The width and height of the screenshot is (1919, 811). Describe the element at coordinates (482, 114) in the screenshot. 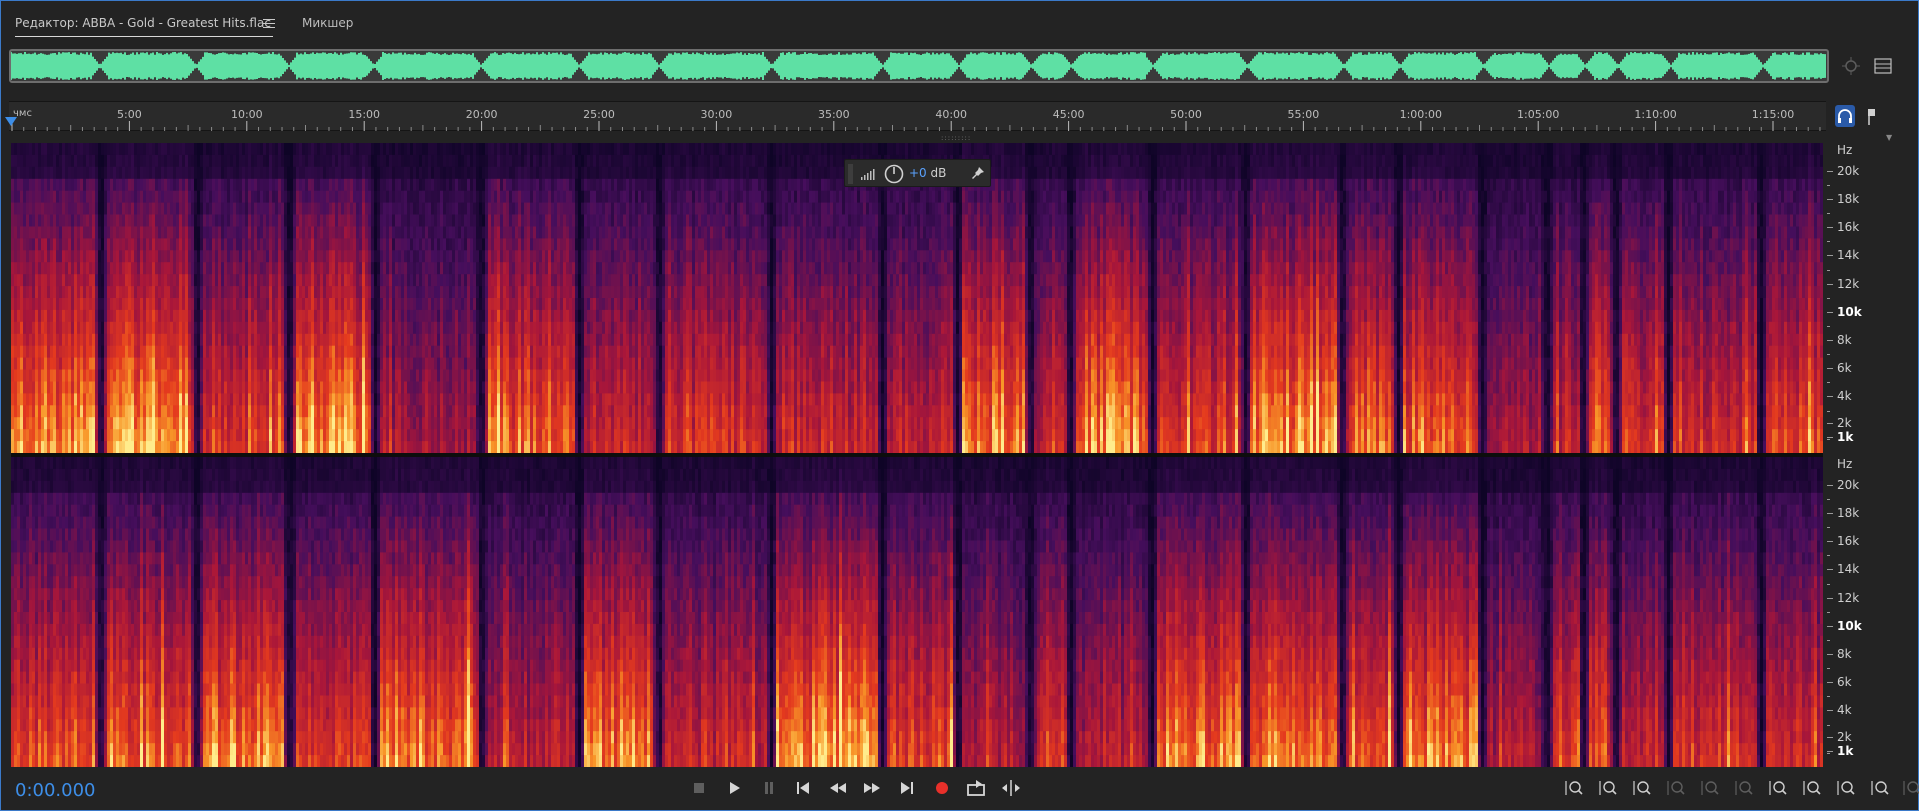

I see `ruler-time-label: 20:00` at that location.